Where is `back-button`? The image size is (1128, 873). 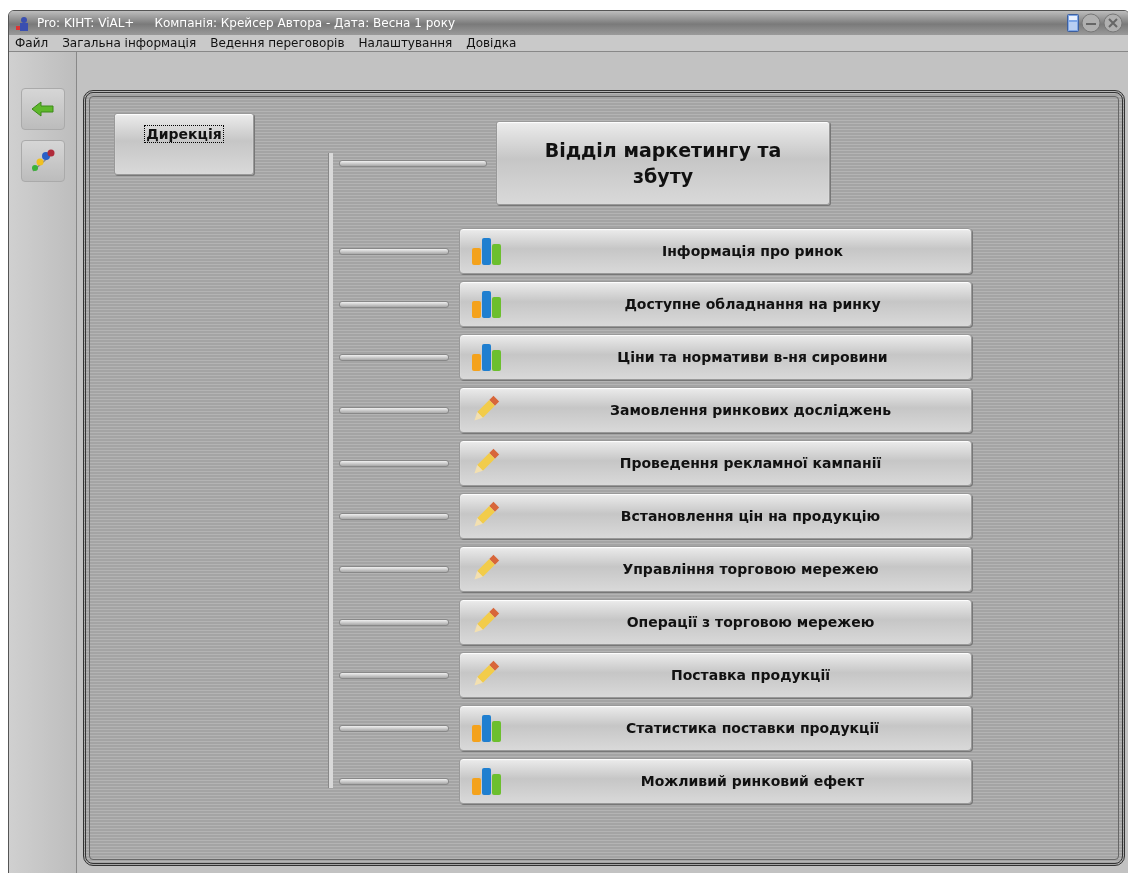 back-button is located at coordinates (42, 109).